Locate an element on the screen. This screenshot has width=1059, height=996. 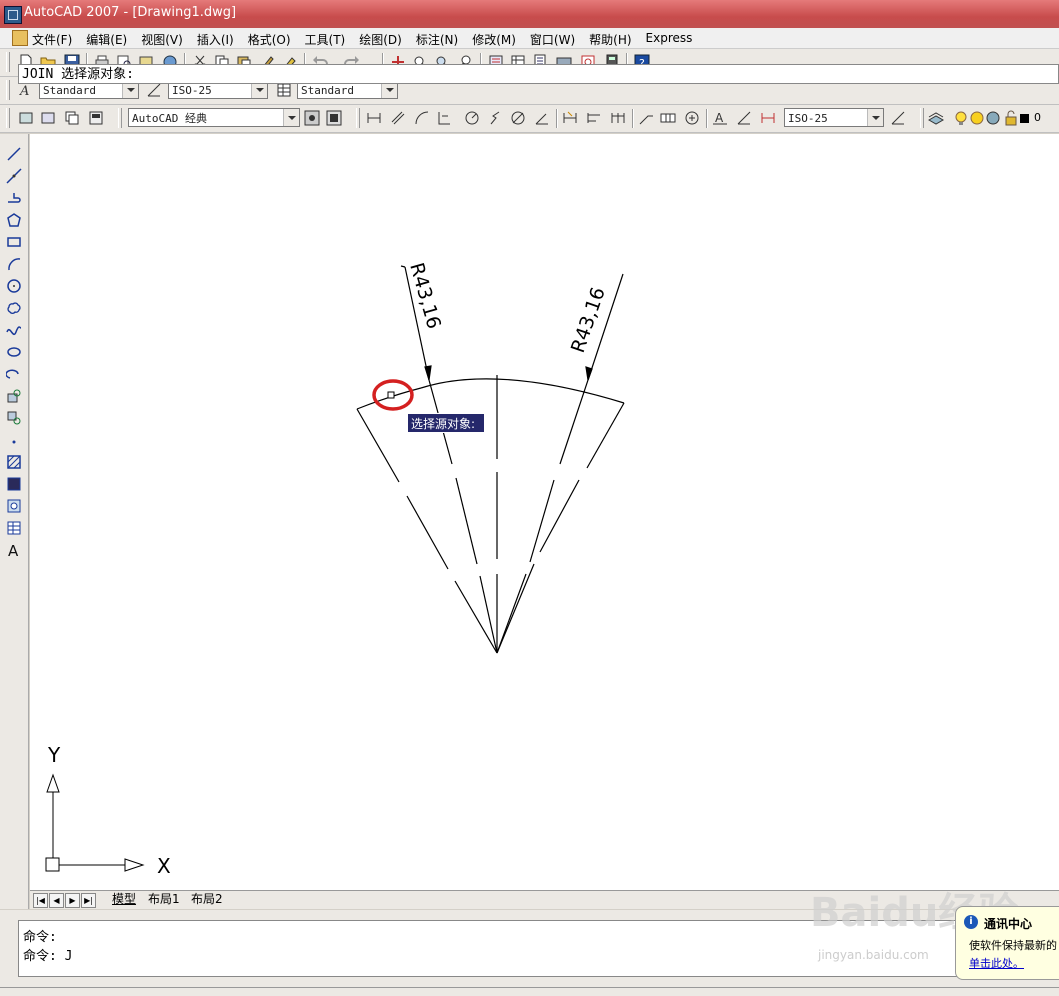
window-title: AutoCAD 2007 - [Drawing1.dwg] is located at coordinates (130, 12).